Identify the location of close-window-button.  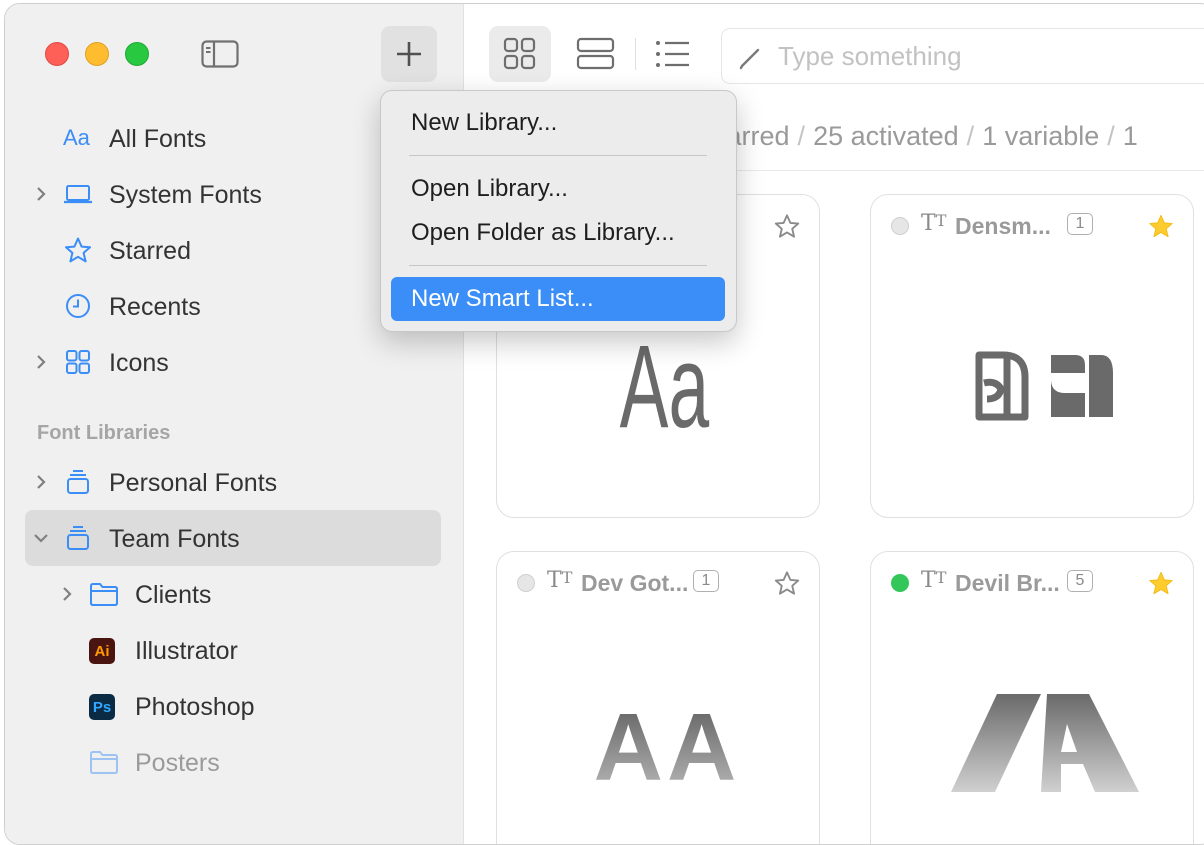
(57, 54).